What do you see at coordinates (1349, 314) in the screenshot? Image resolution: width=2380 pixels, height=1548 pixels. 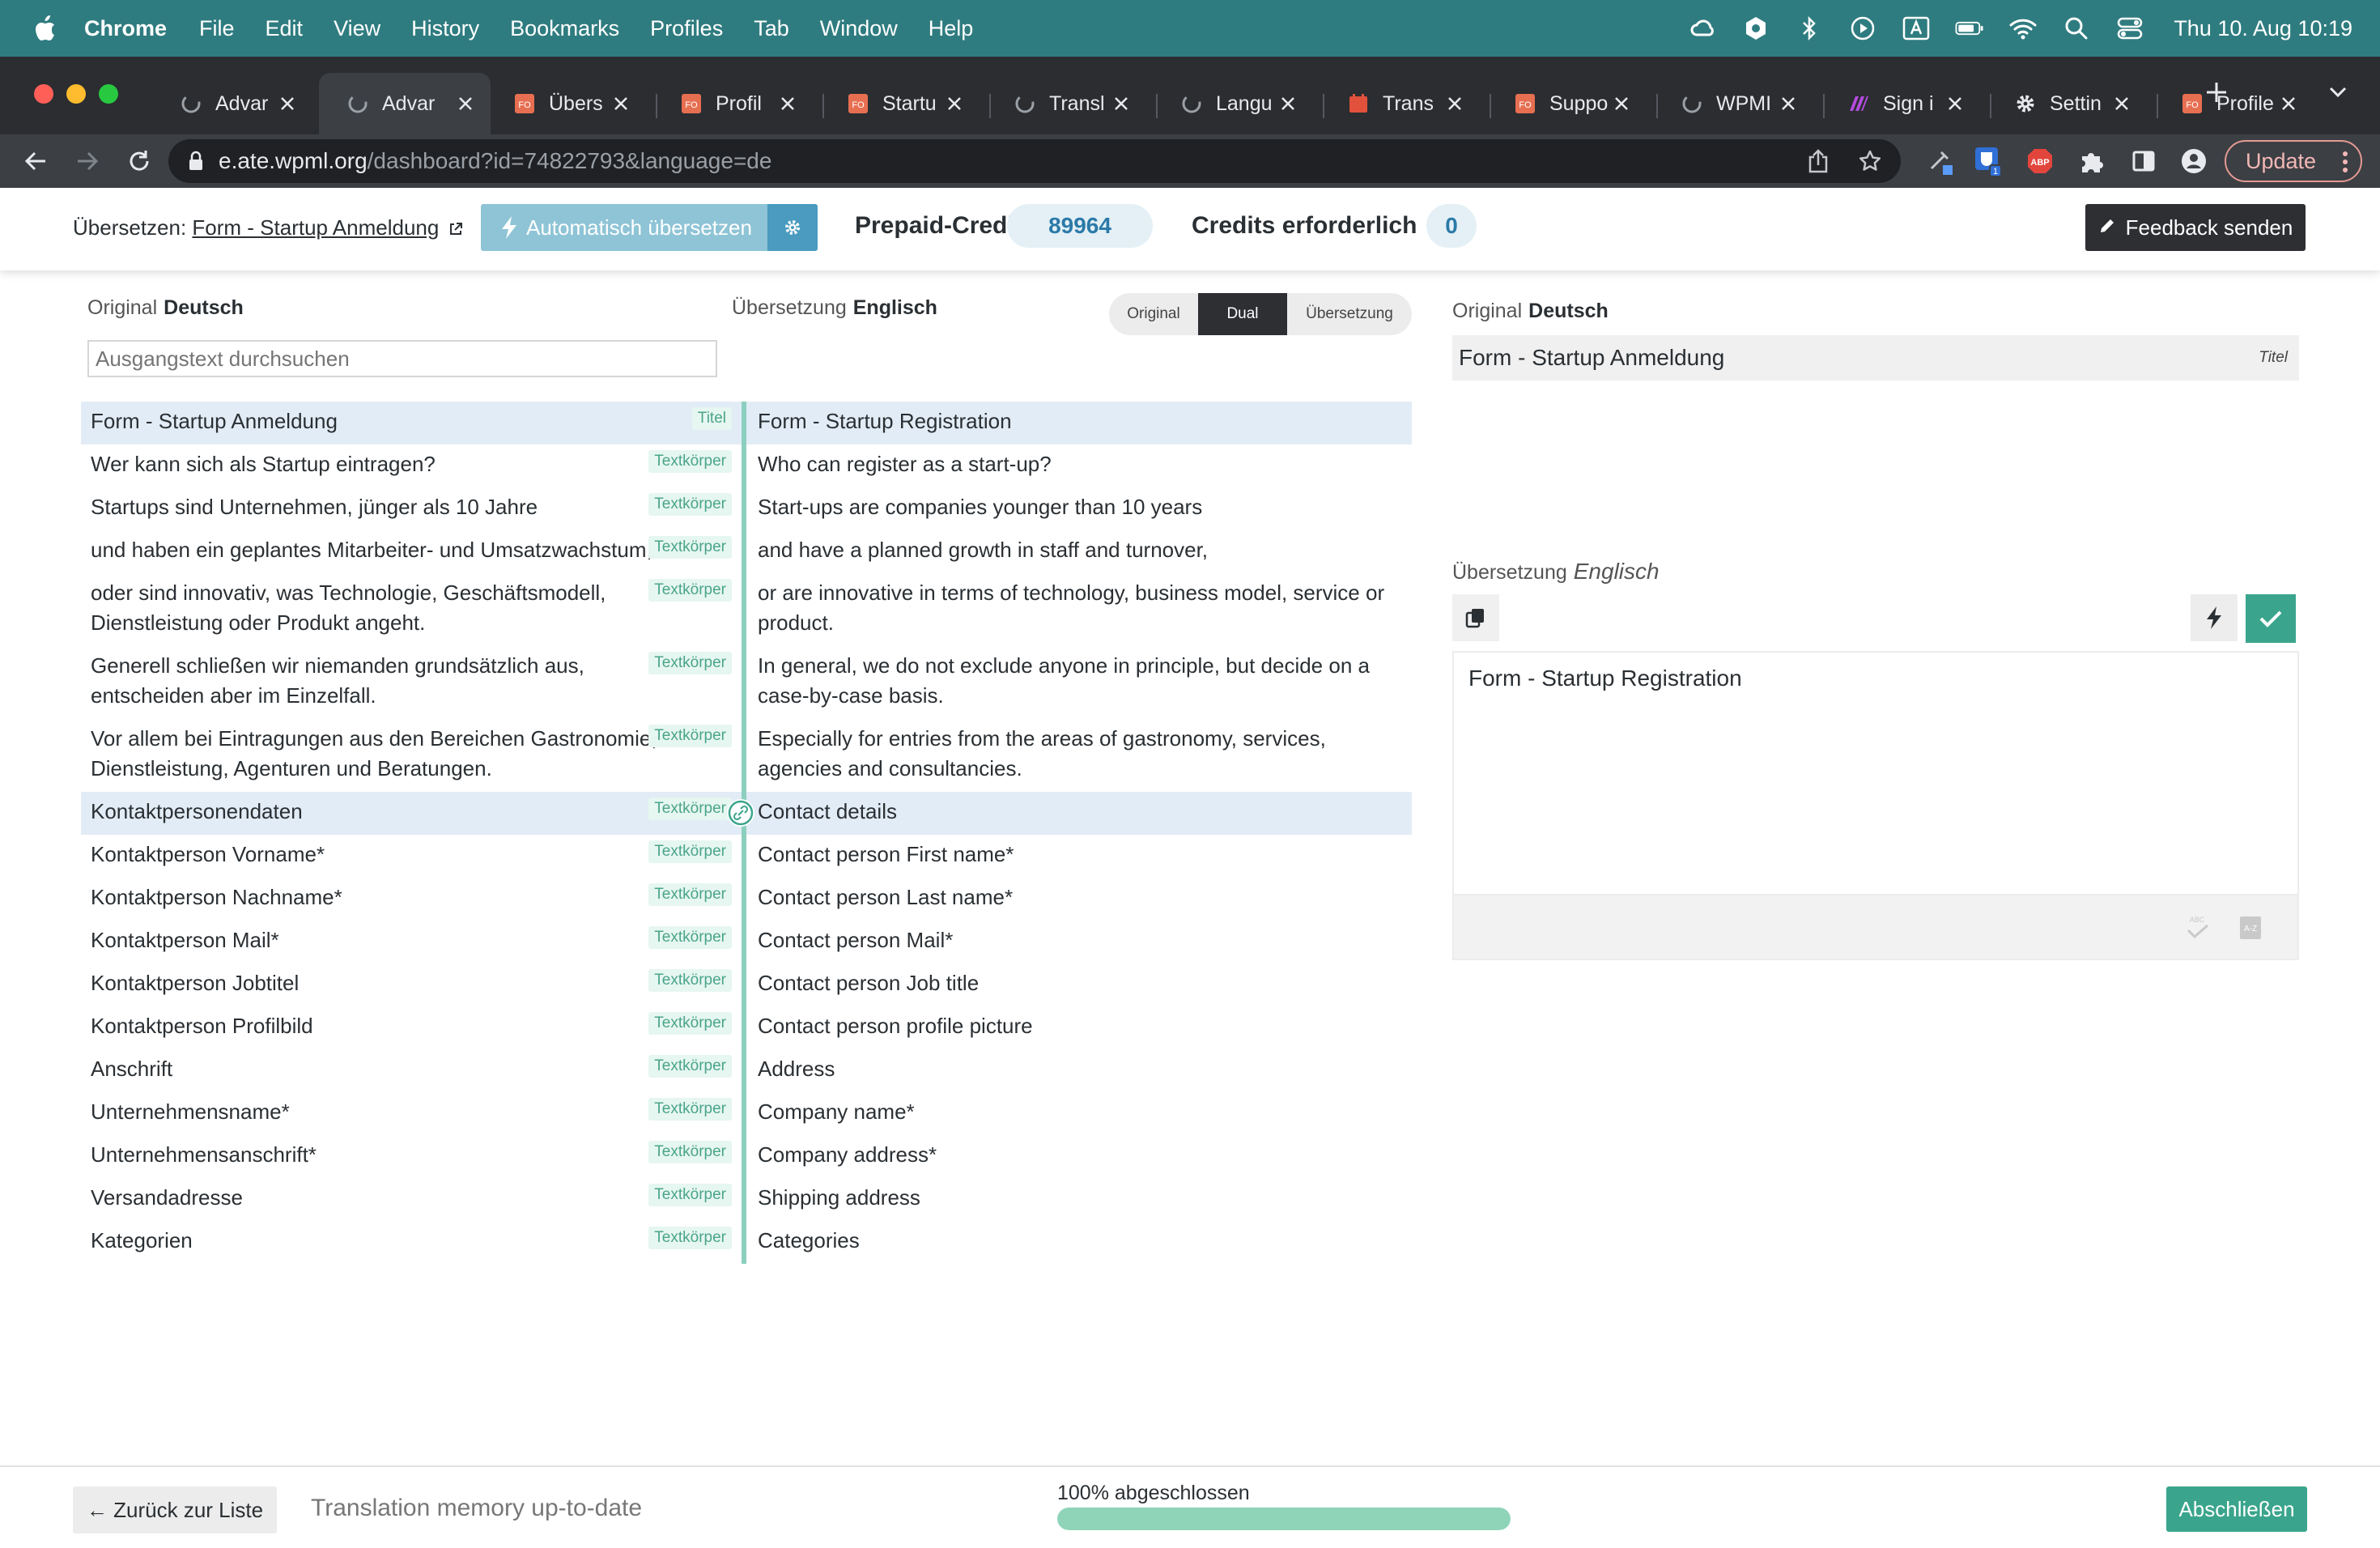 I see `view-mode-translation: Übersetzung` at bounding box center [1349, 314].